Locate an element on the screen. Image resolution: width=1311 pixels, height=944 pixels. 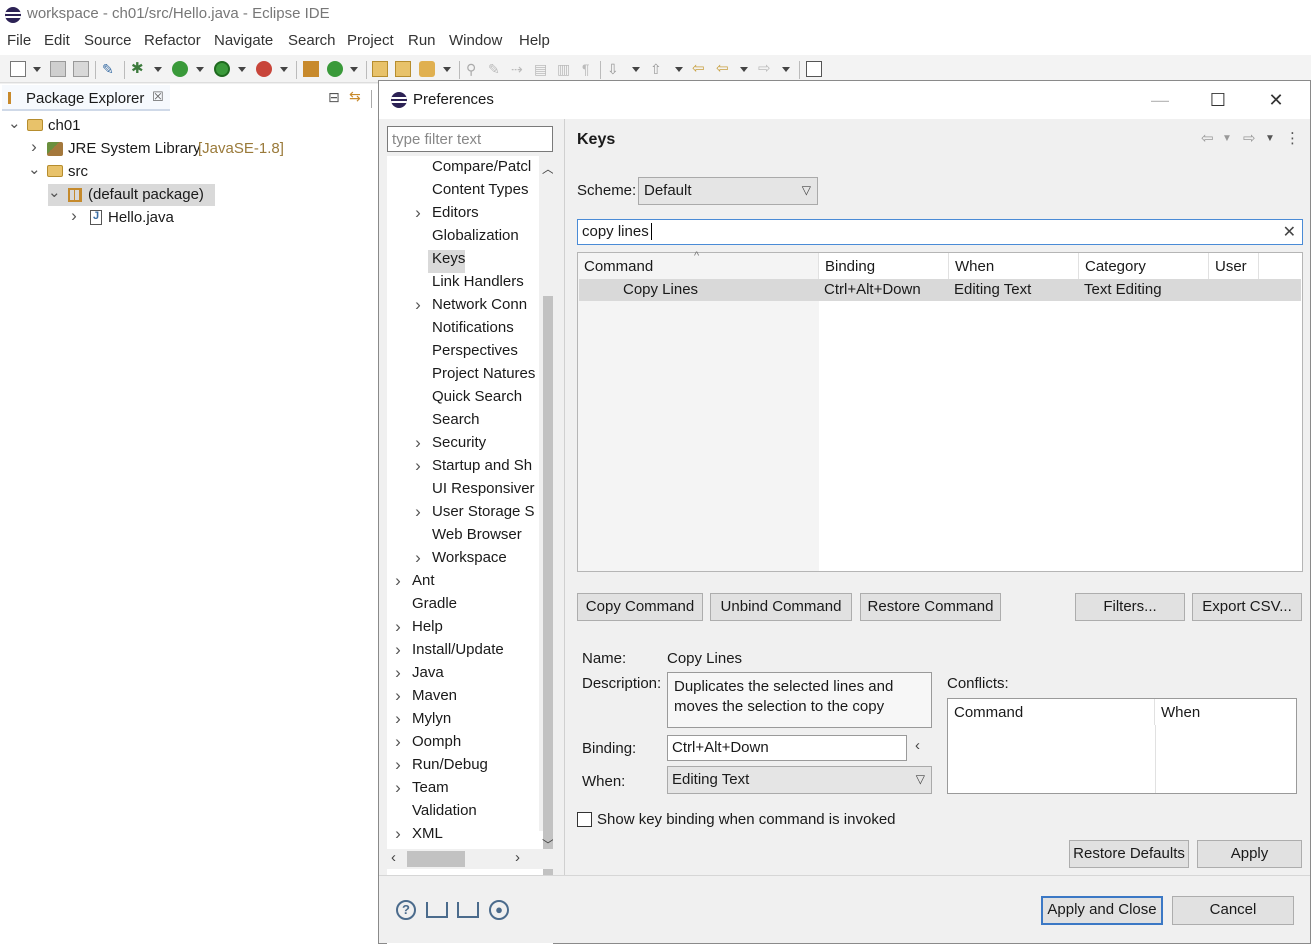
external-tools-dropdown-arrow-icon is located at coordinates (284, 69).